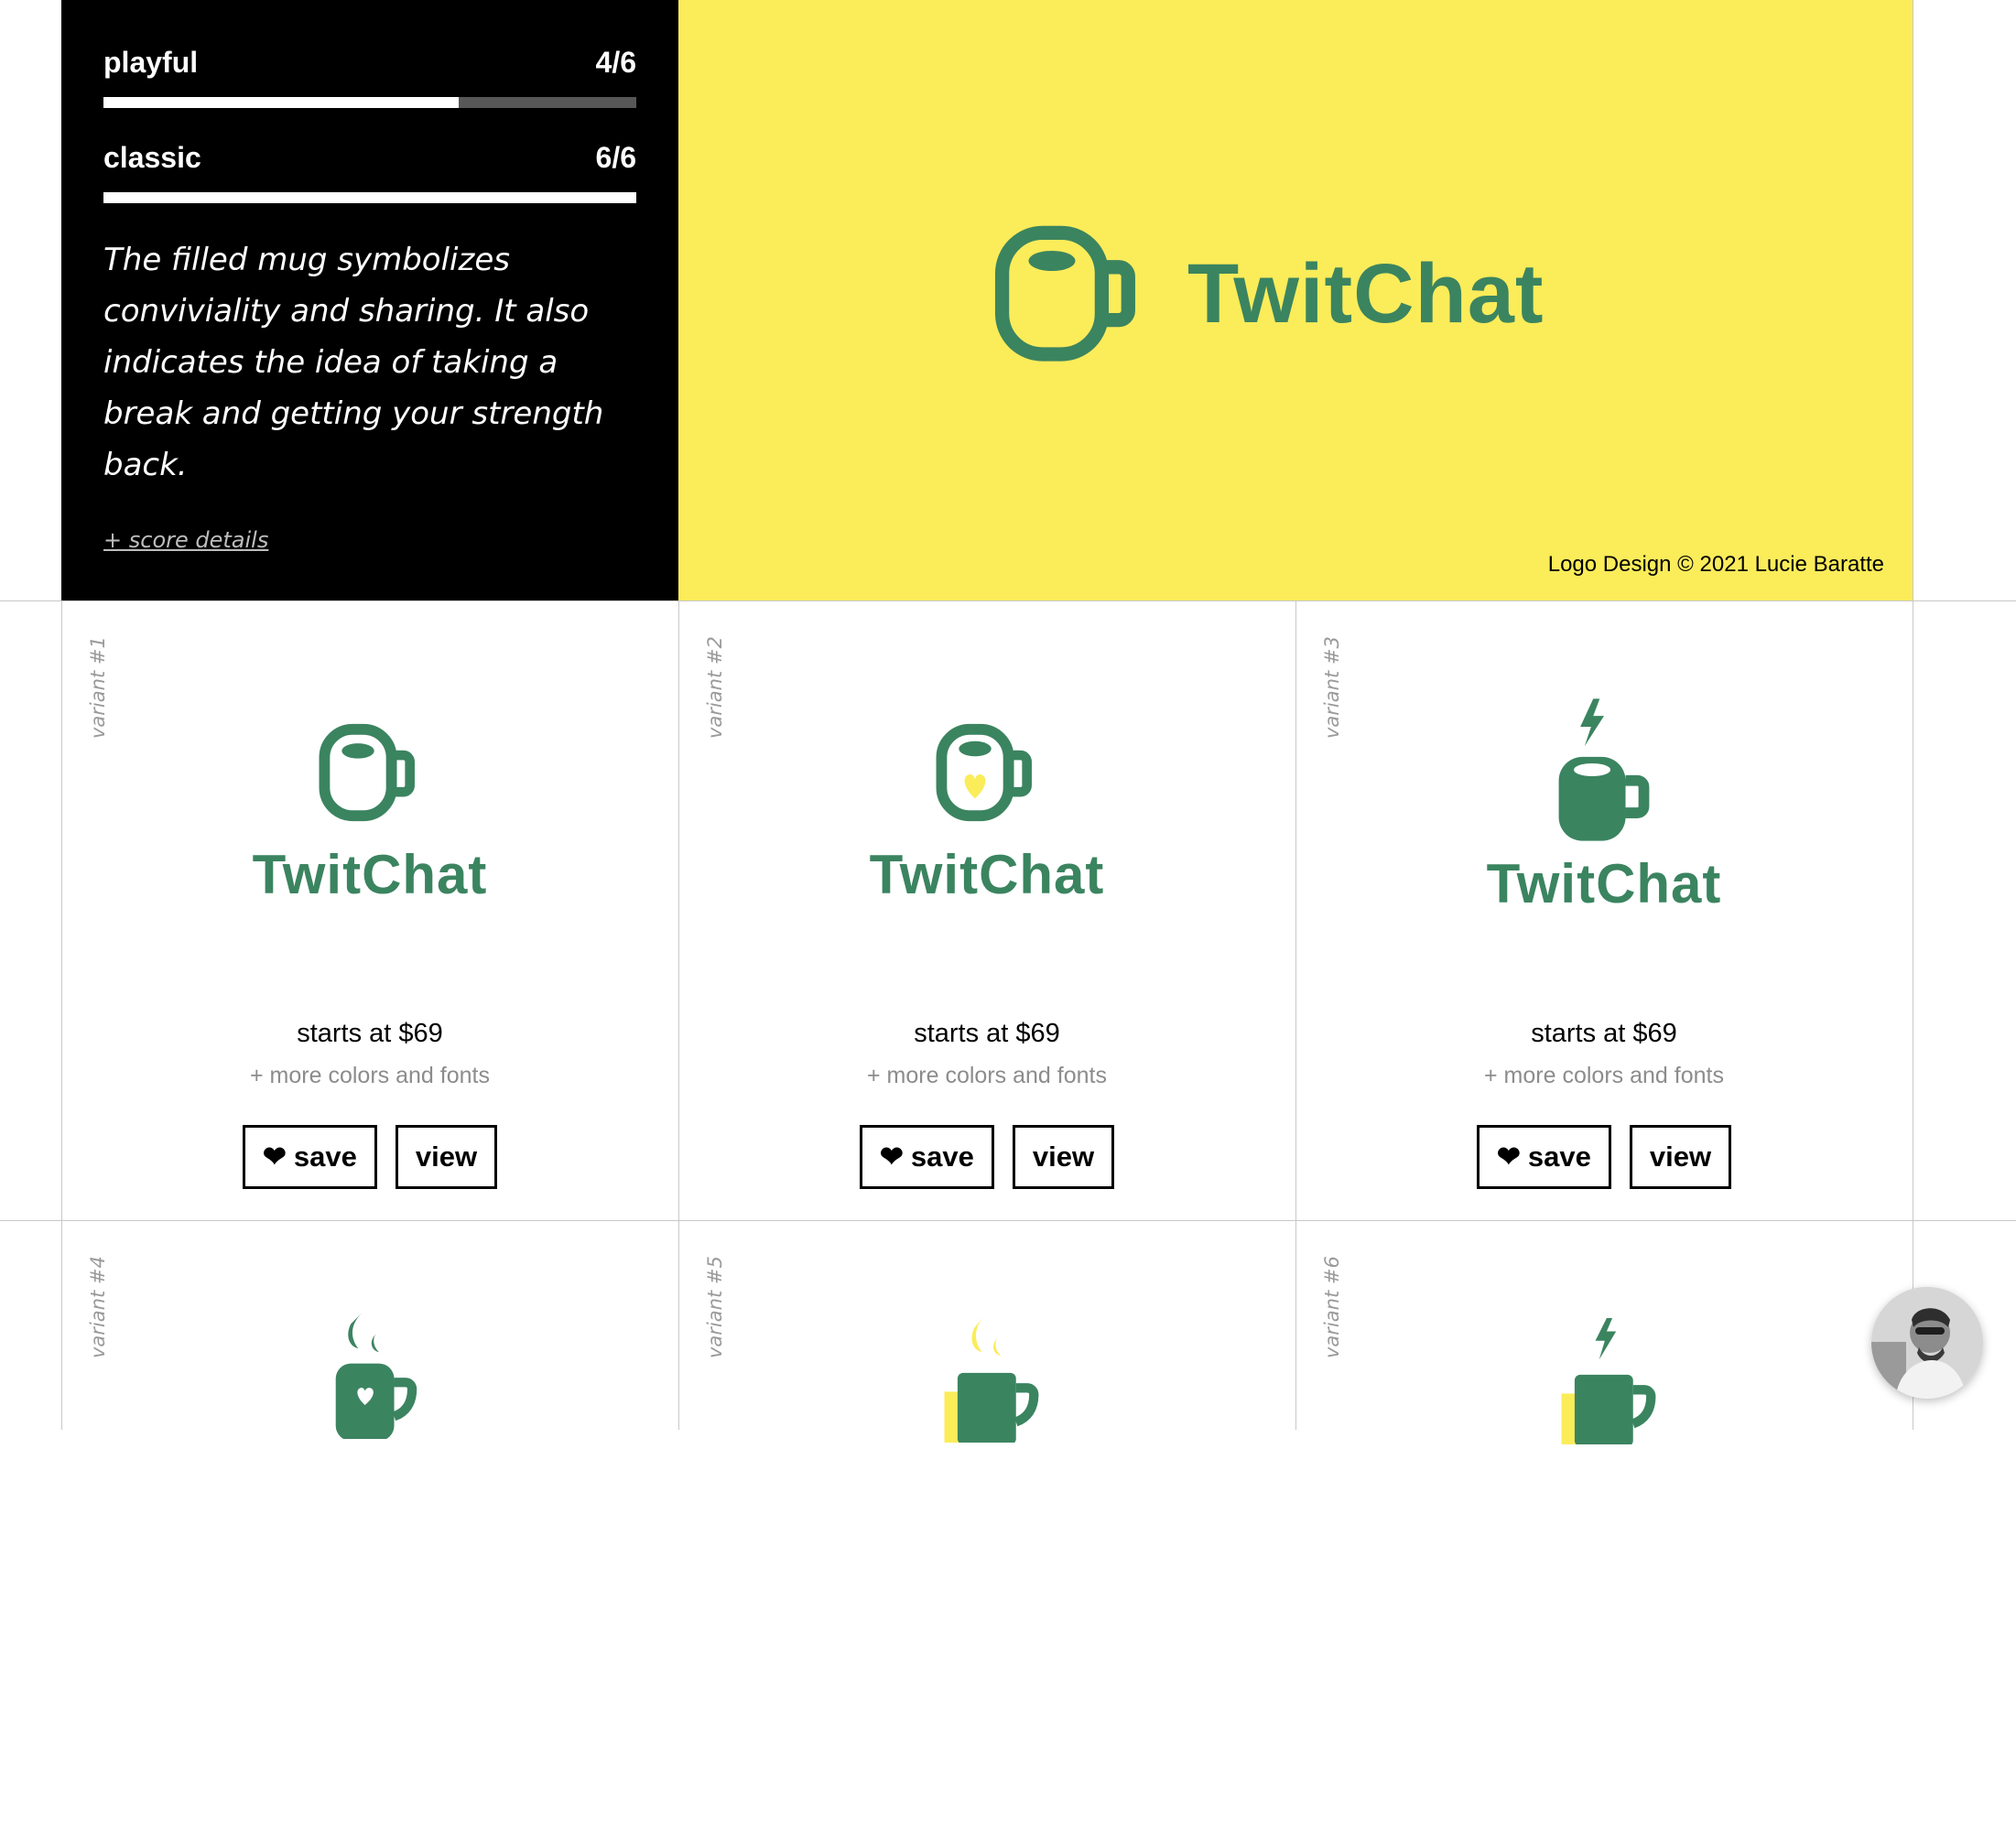 Image resolution: width=2016 pixels, height=1838 pixels. What do you see at coordinates (715, 1307) in the screenshot?
I see `variant-label: variant #5` at bounding box center [715, 1307].